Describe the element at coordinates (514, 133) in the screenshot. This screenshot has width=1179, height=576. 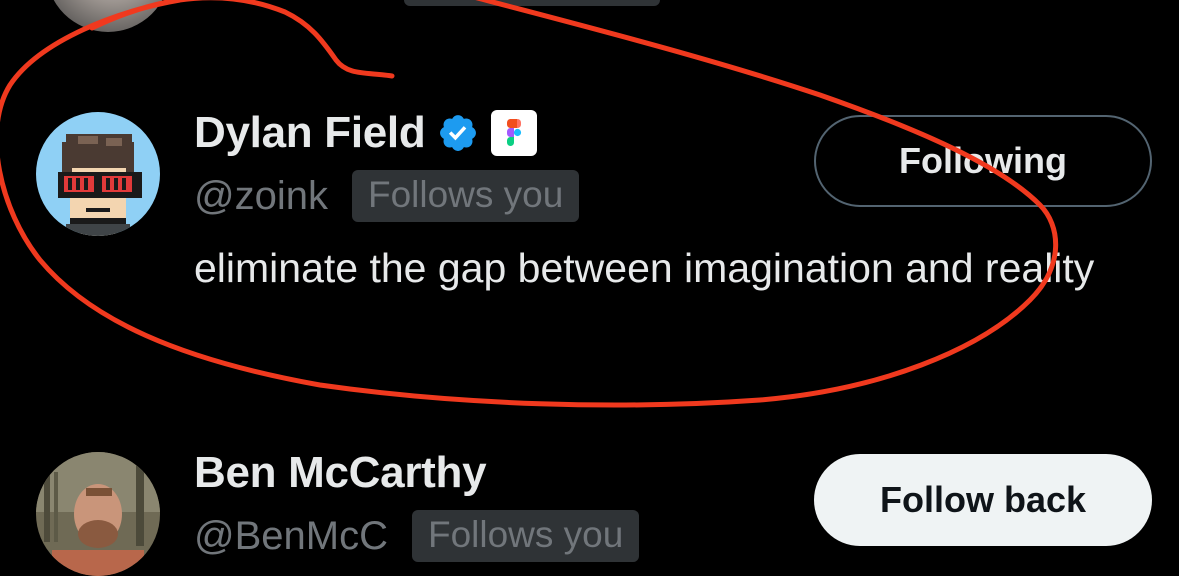
I see `figma-icon` at that location.